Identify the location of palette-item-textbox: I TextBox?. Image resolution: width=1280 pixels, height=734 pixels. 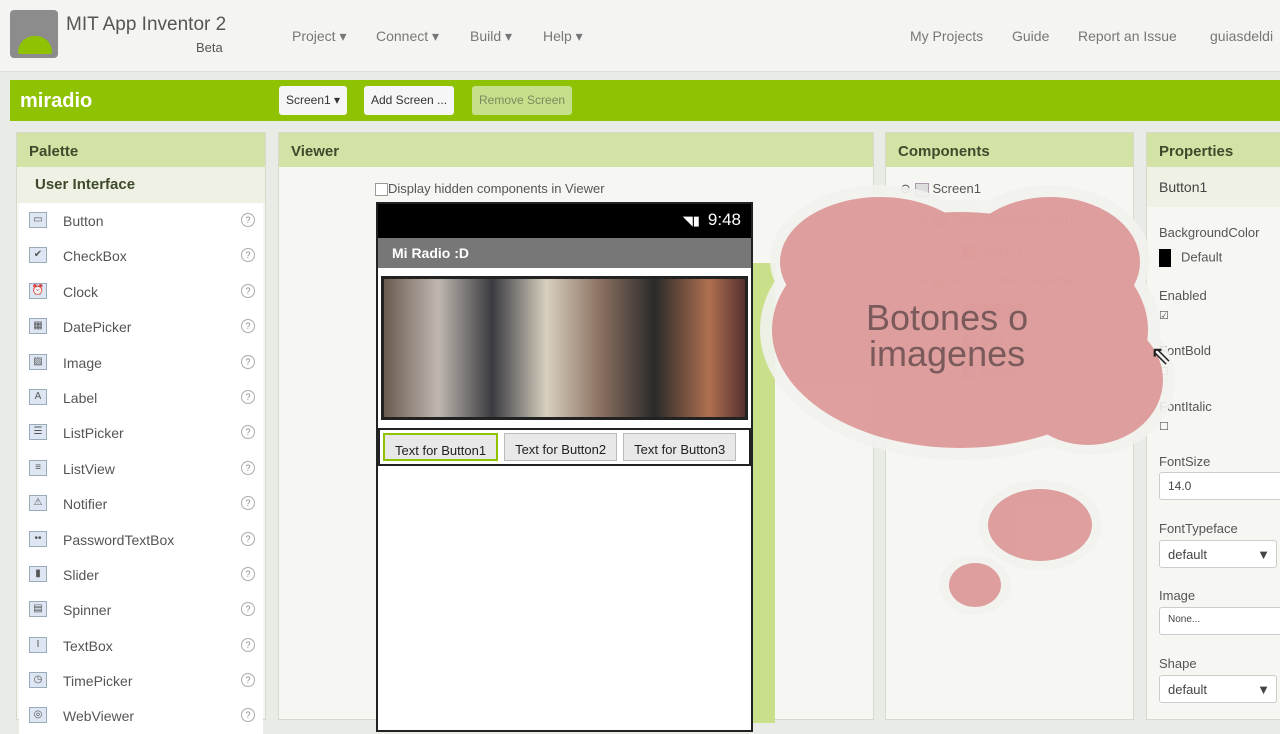
(141, 645).